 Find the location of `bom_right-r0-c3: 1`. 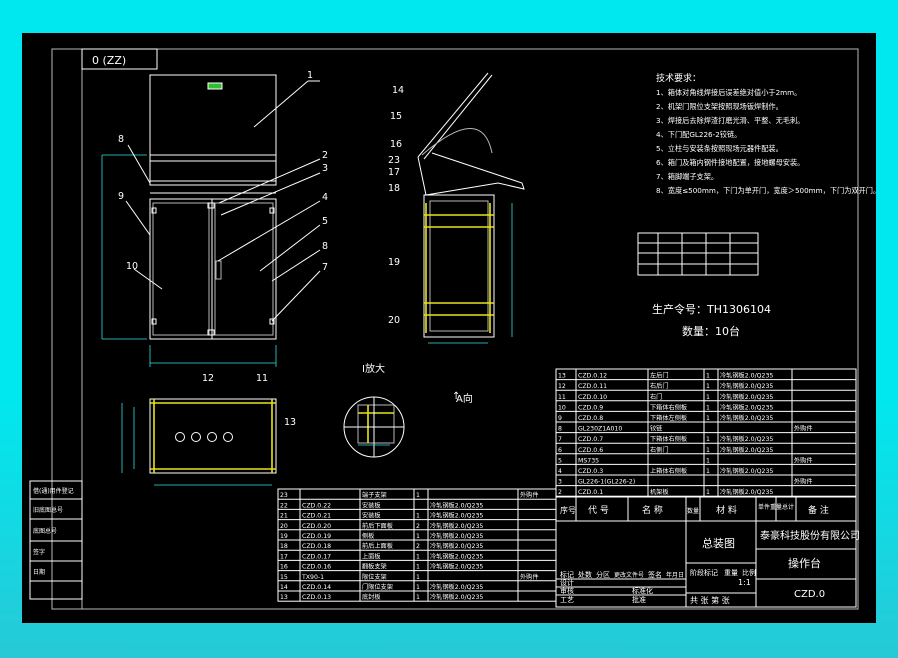

bom_right-r0-c3: 1 is located at coordinates (708, 376).